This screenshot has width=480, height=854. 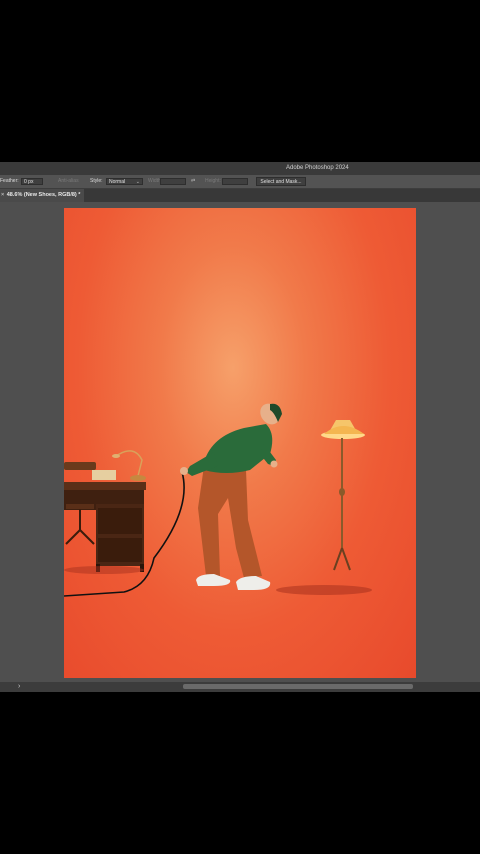 I want to click on anti-alias-checkbox: Anti-alias, so click(x=68, y=181).